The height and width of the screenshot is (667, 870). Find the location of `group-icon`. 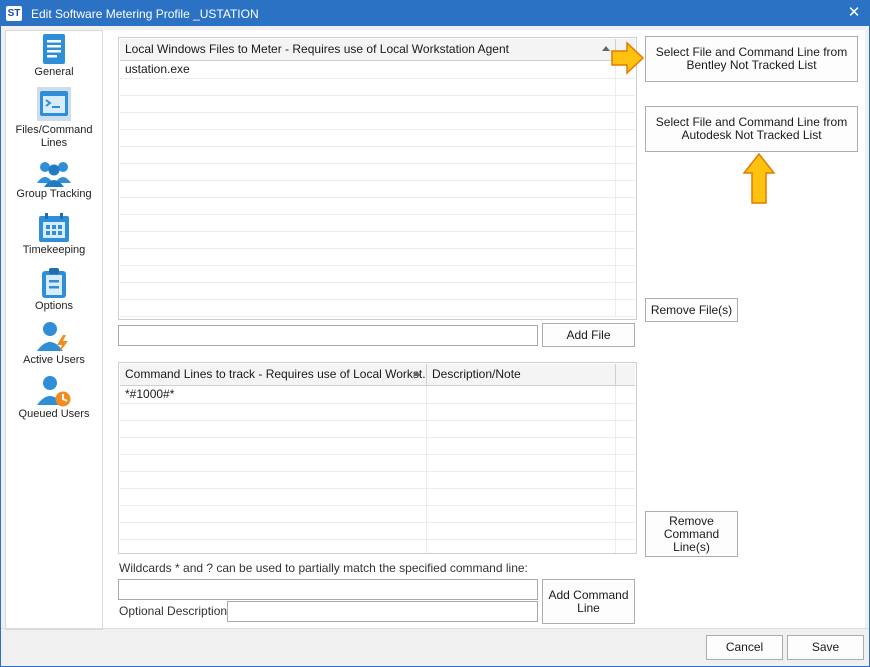

group-icon is located at coordinates (54, 174).